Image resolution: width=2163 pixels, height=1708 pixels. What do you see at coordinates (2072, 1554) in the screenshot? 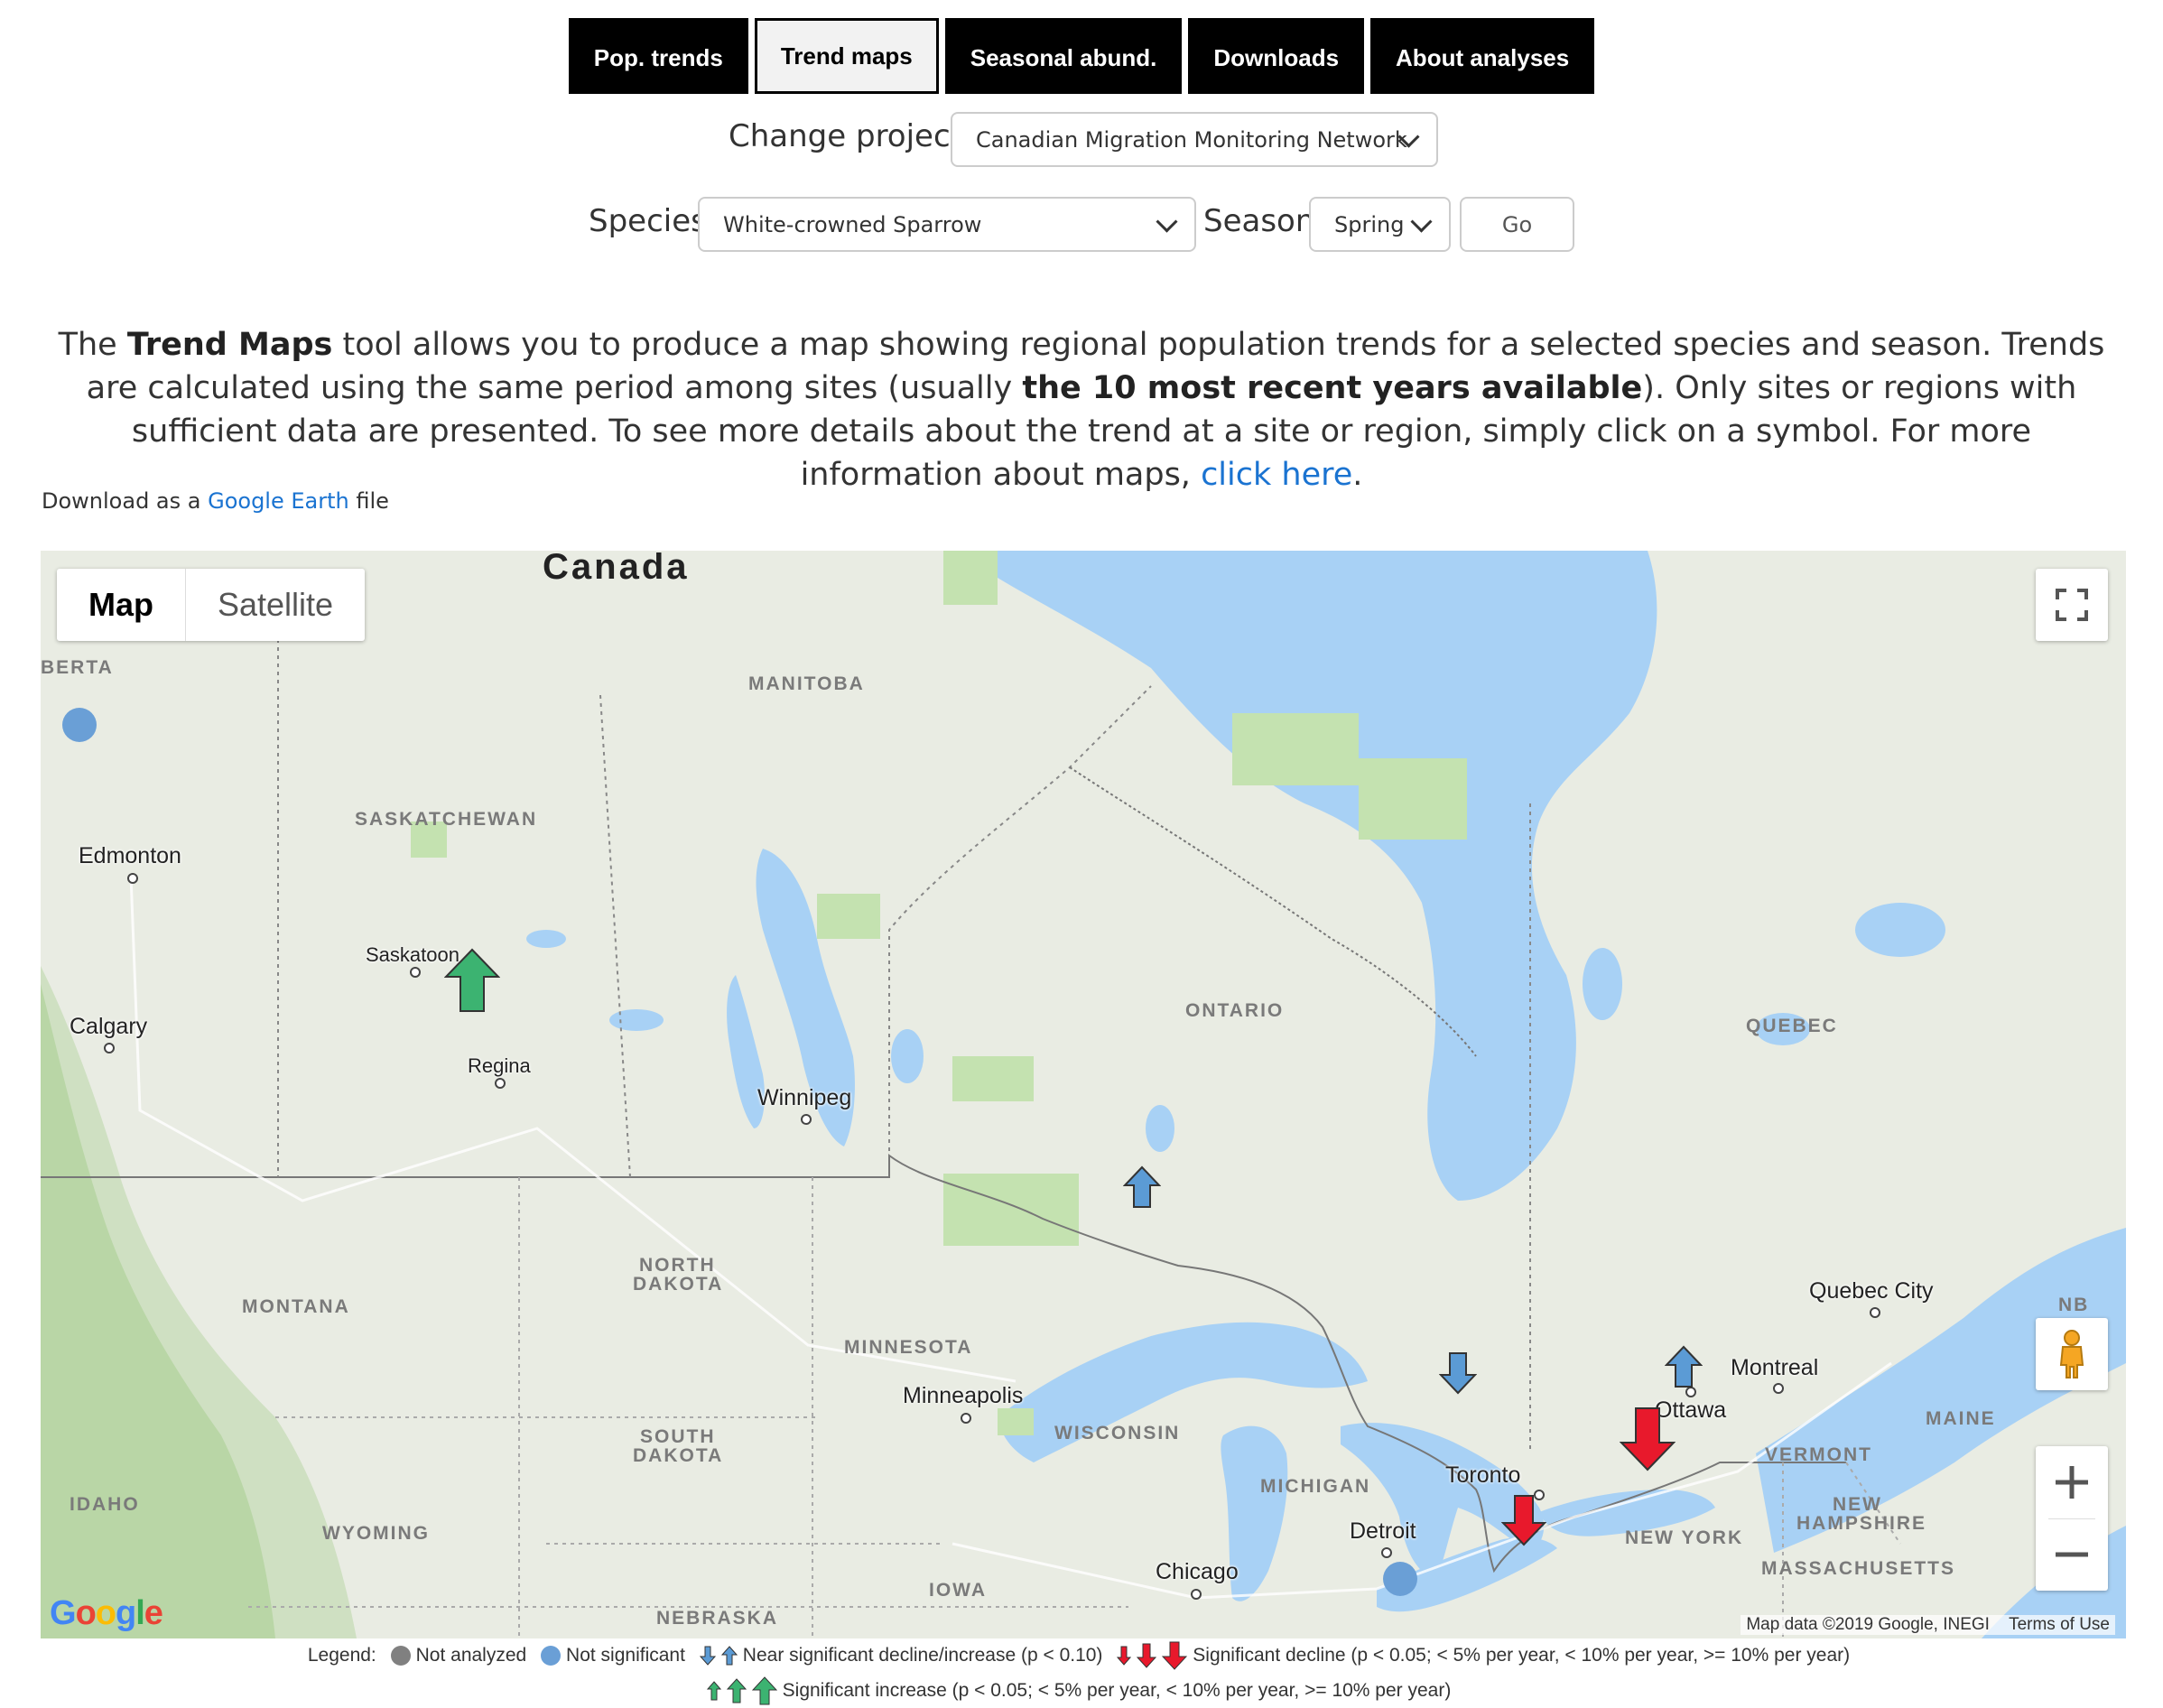
I see `zoom-out-button` at bounding box center [2072, 1554].